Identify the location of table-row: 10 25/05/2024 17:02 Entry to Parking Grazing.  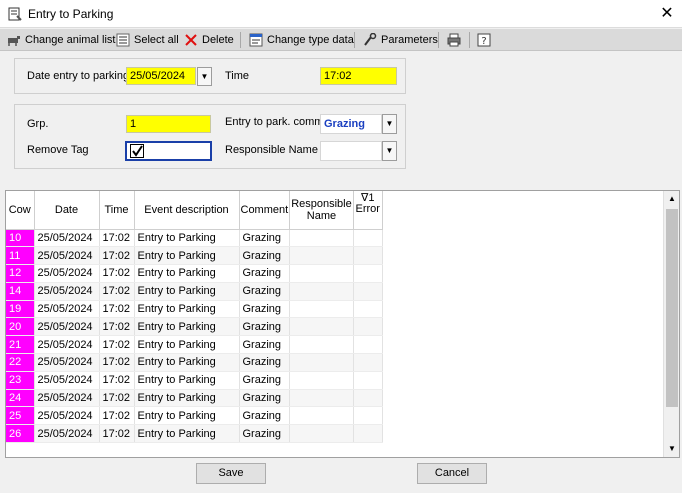
(194, 238).